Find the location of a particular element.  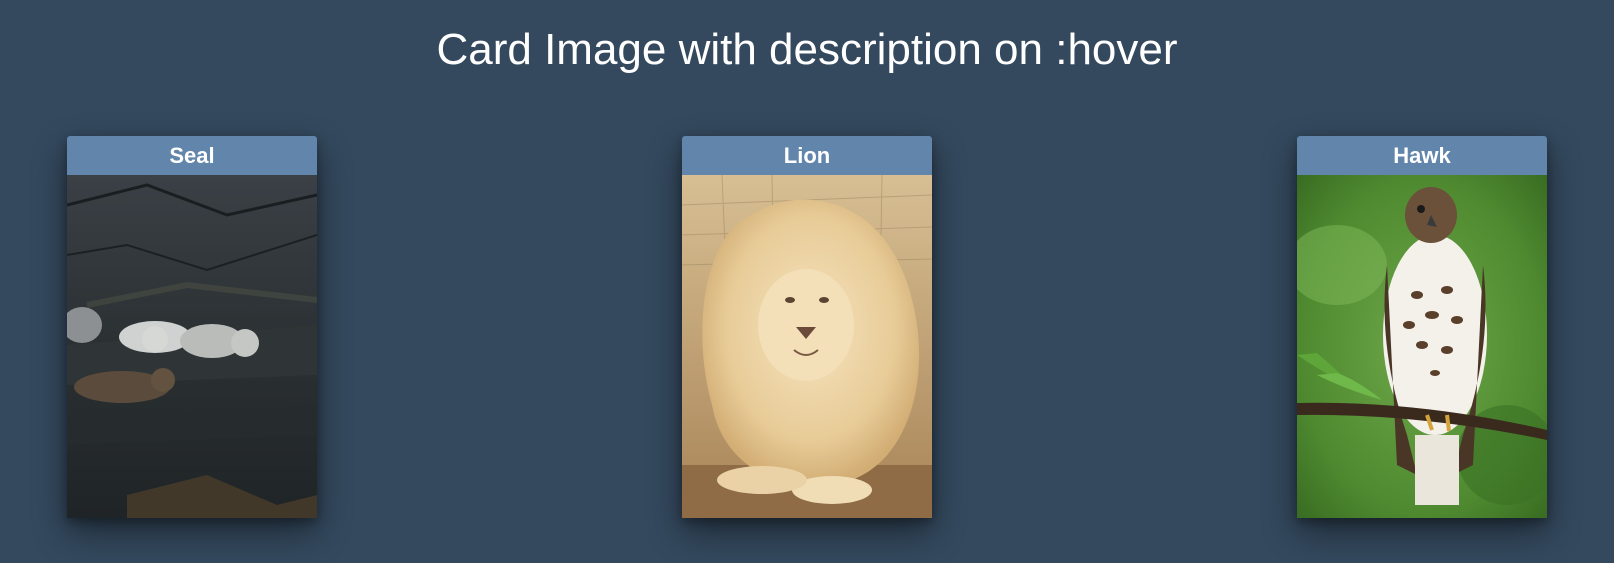

card-hawk: Hawk is located at coordinates (1422, 327).